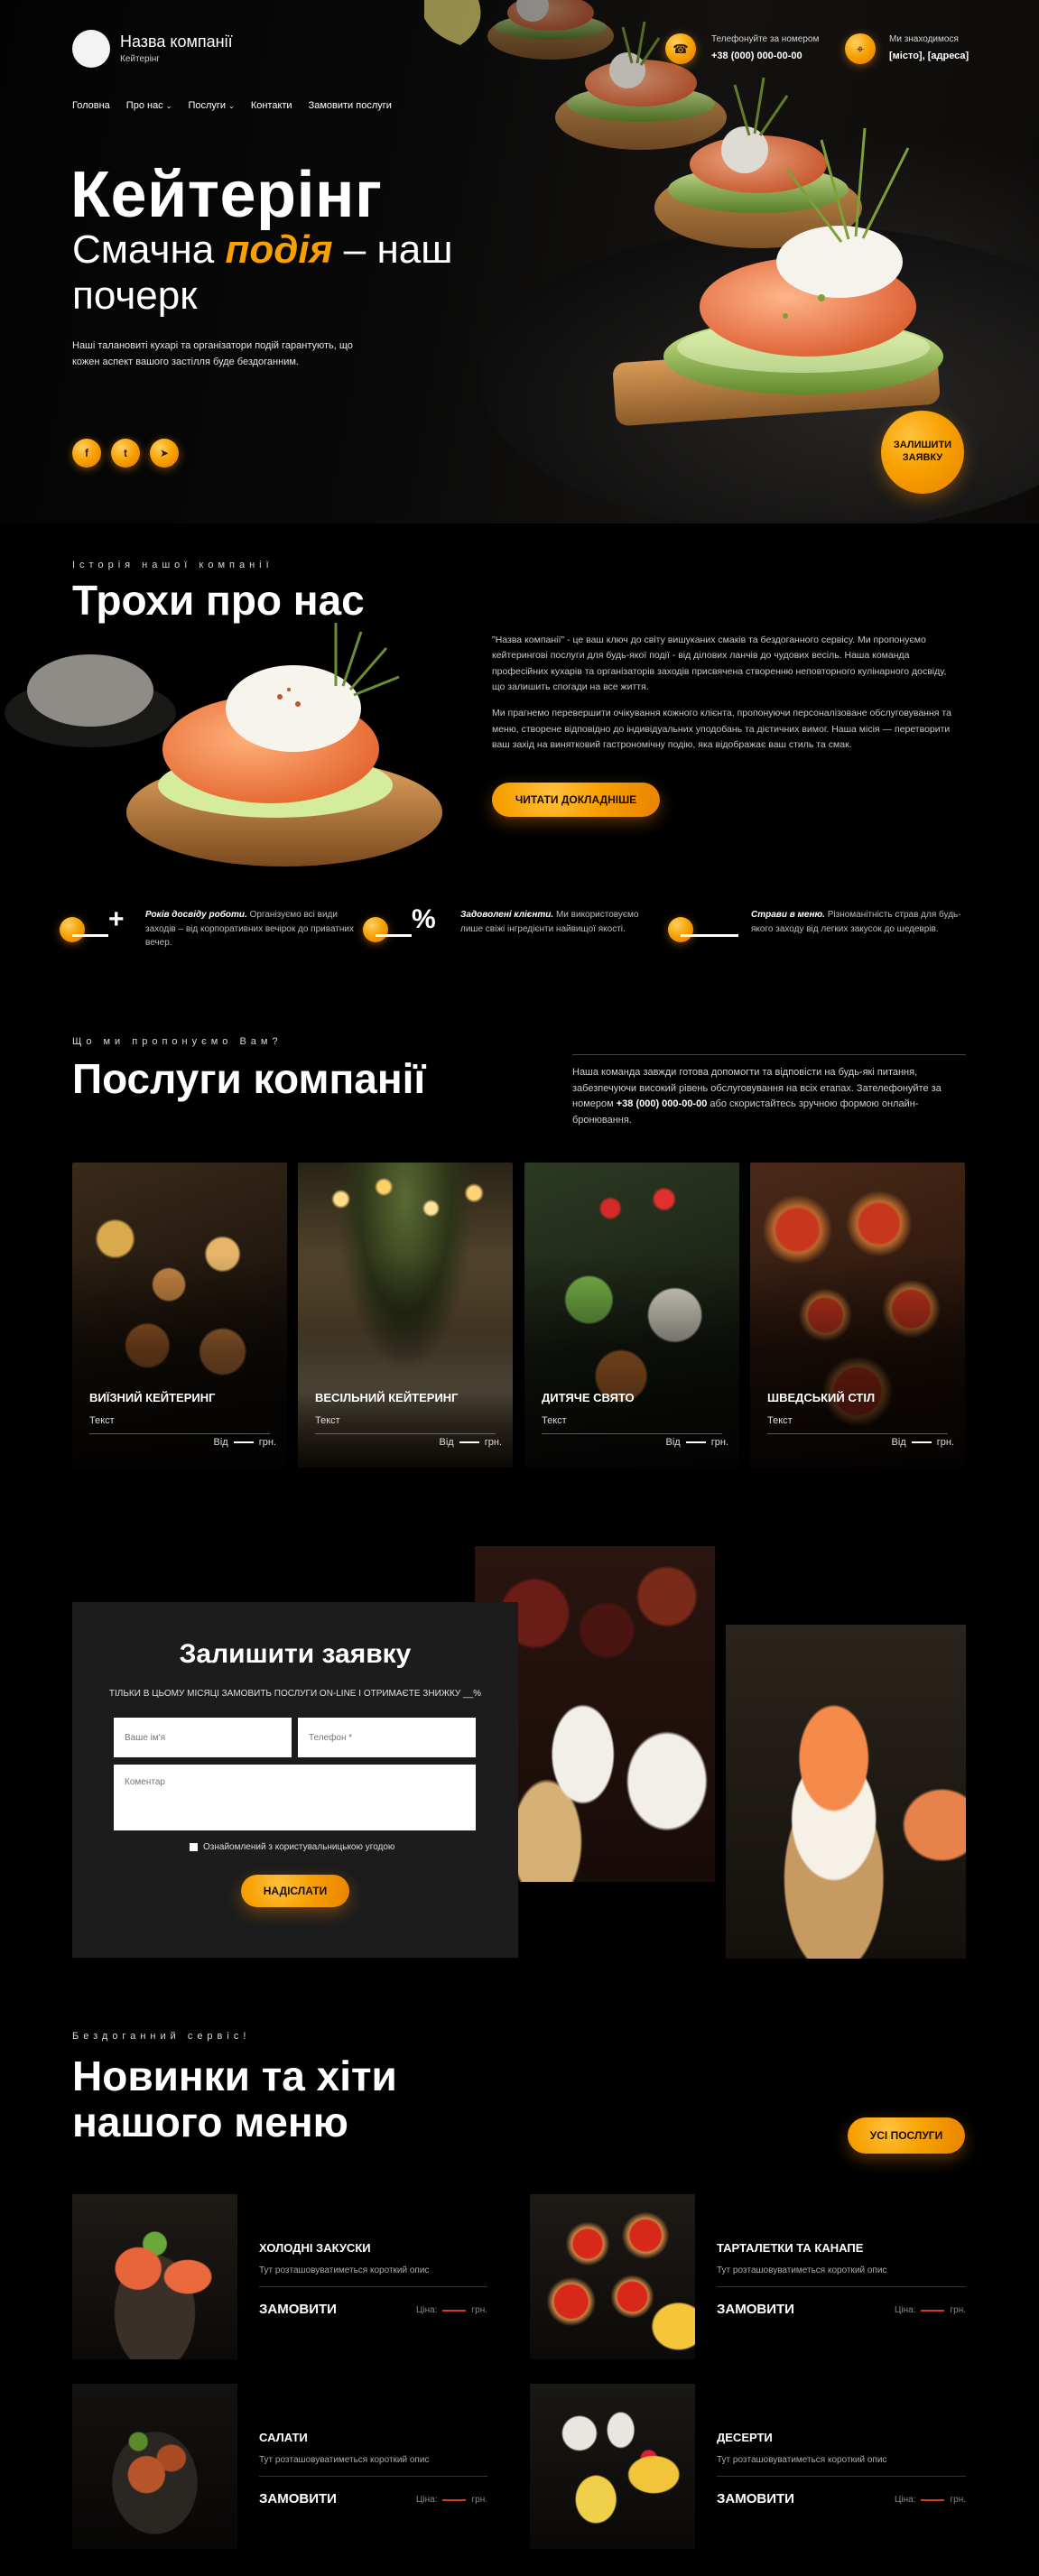 This screenshot has width=1039, height=2576. Describe the element at coordinates (631, 1315) in the screenshot. I see `service-card-kids-party: Дитяче свято Текст Від грн.` at that location.